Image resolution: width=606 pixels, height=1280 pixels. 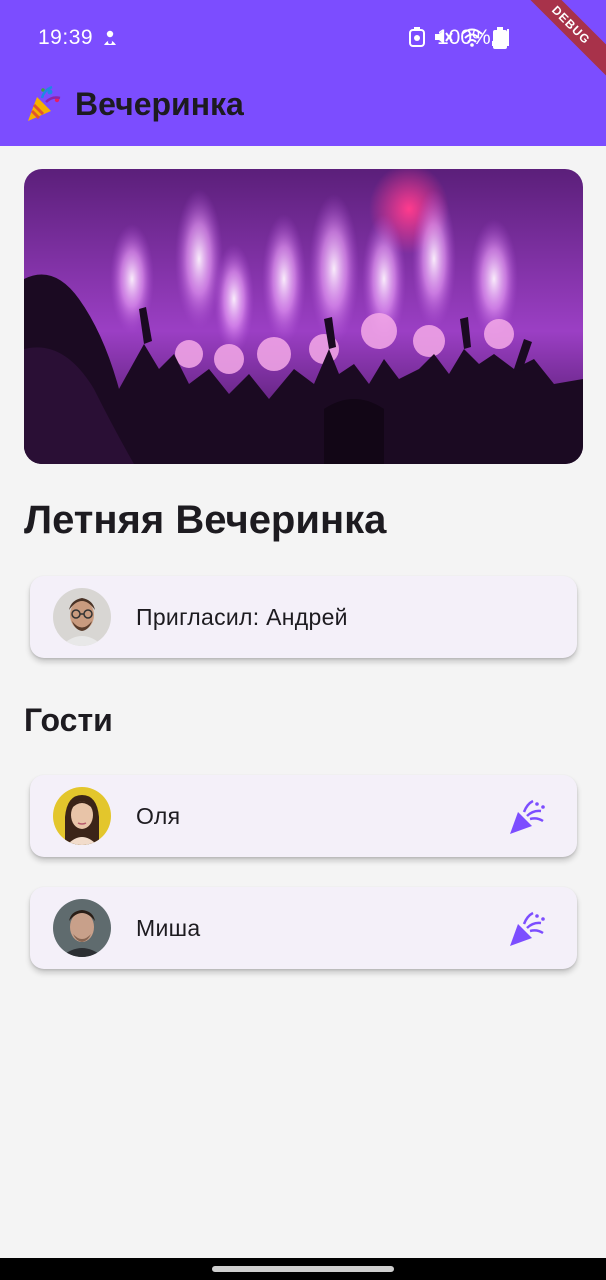 What do you see at coordinates (242, 617) in the screenshot?
I see `host-label: Пригласил: Андрей` at bounding box center [242, 617].